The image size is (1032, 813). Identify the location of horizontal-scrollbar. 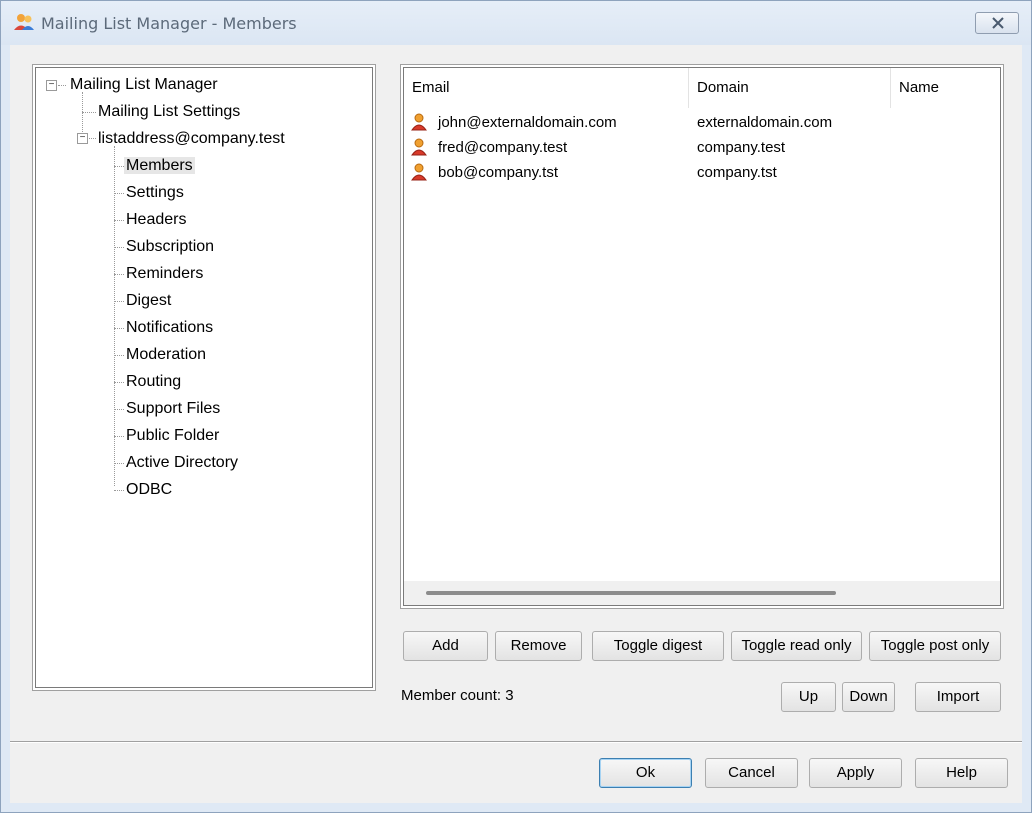
(702, 593).